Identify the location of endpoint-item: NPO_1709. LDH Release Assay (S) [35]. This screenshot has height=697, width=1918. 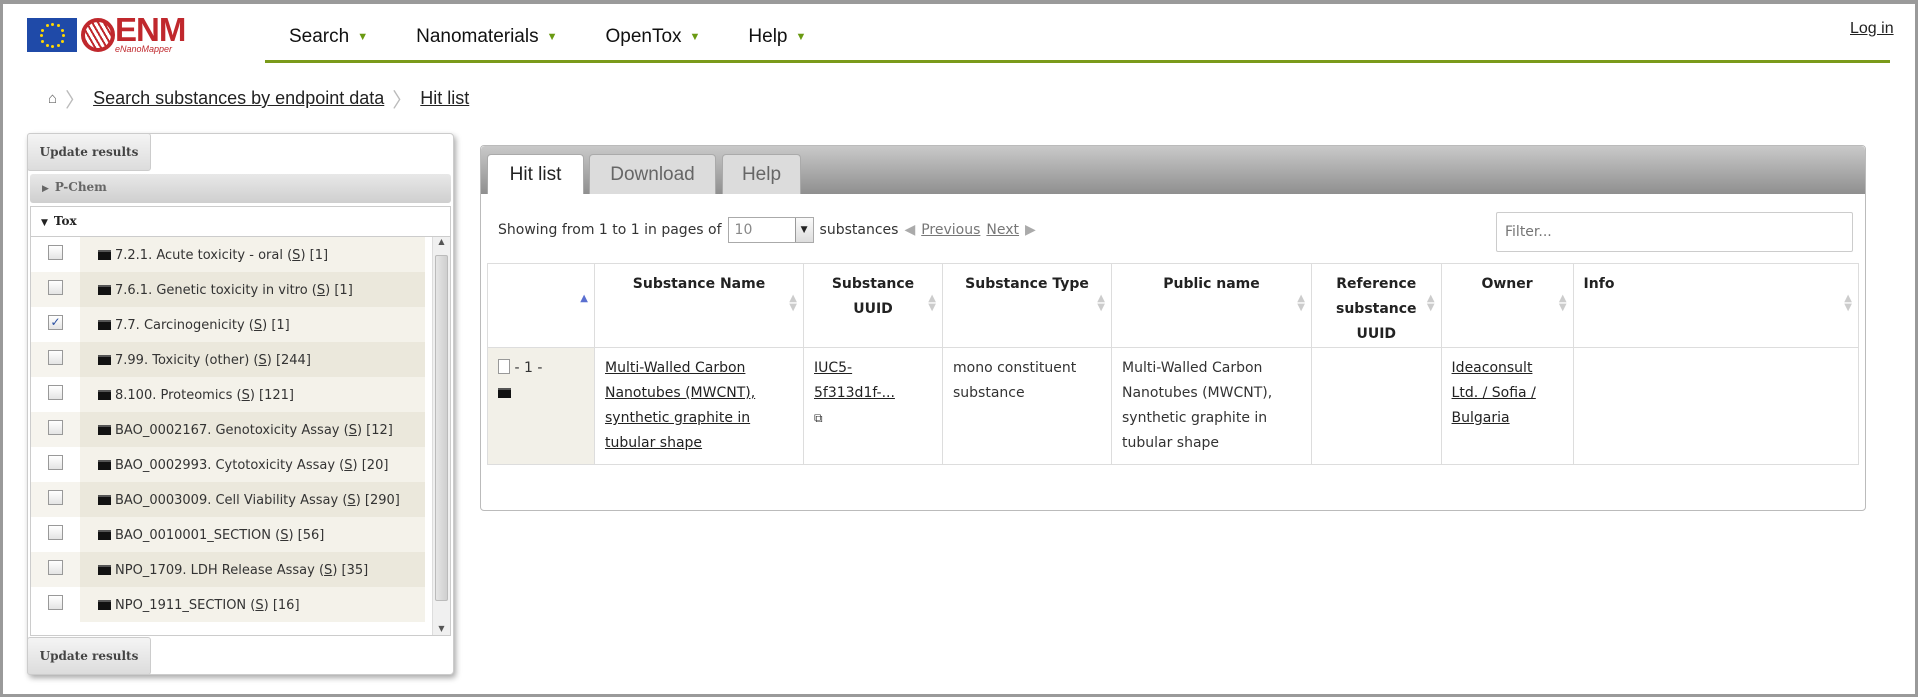
(240, 569).